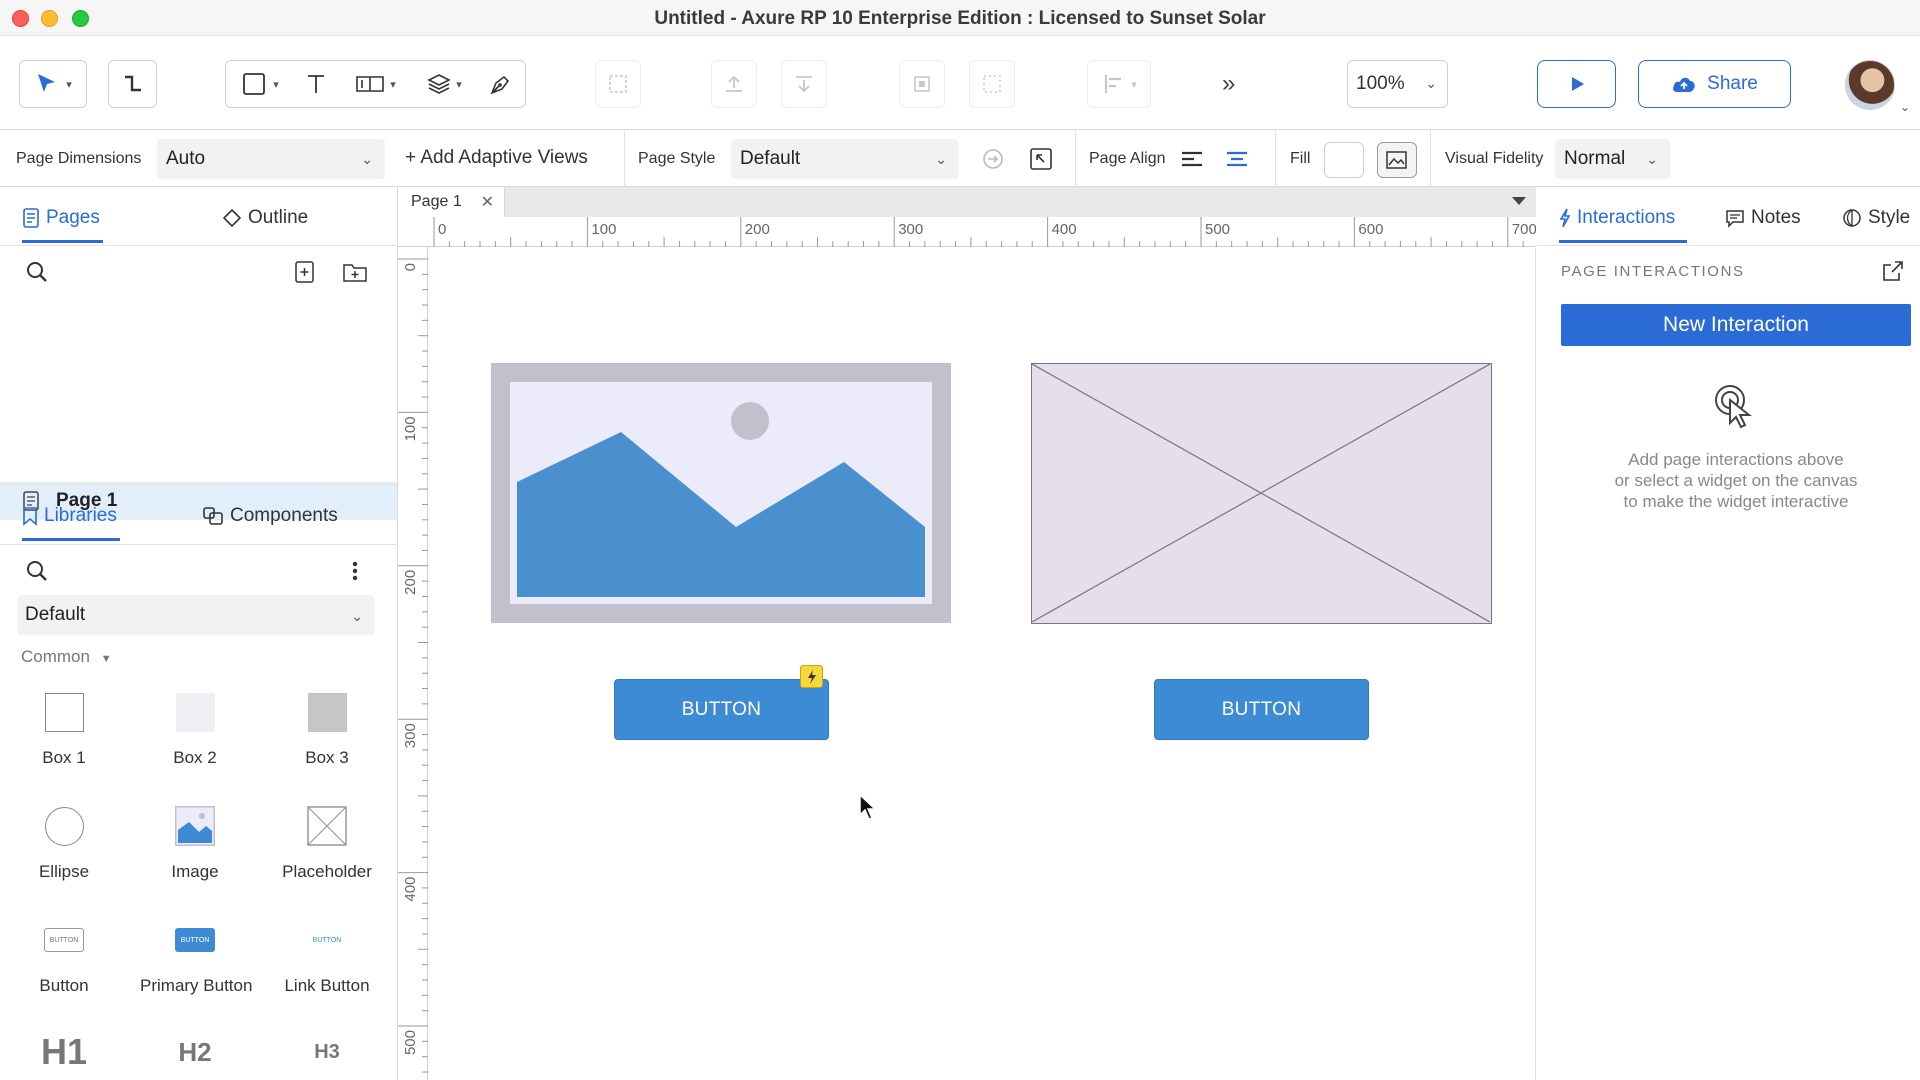 The width and height of the screenshot is (1920, 1080). I want to click on pen-tool-button, so click(501, 84).